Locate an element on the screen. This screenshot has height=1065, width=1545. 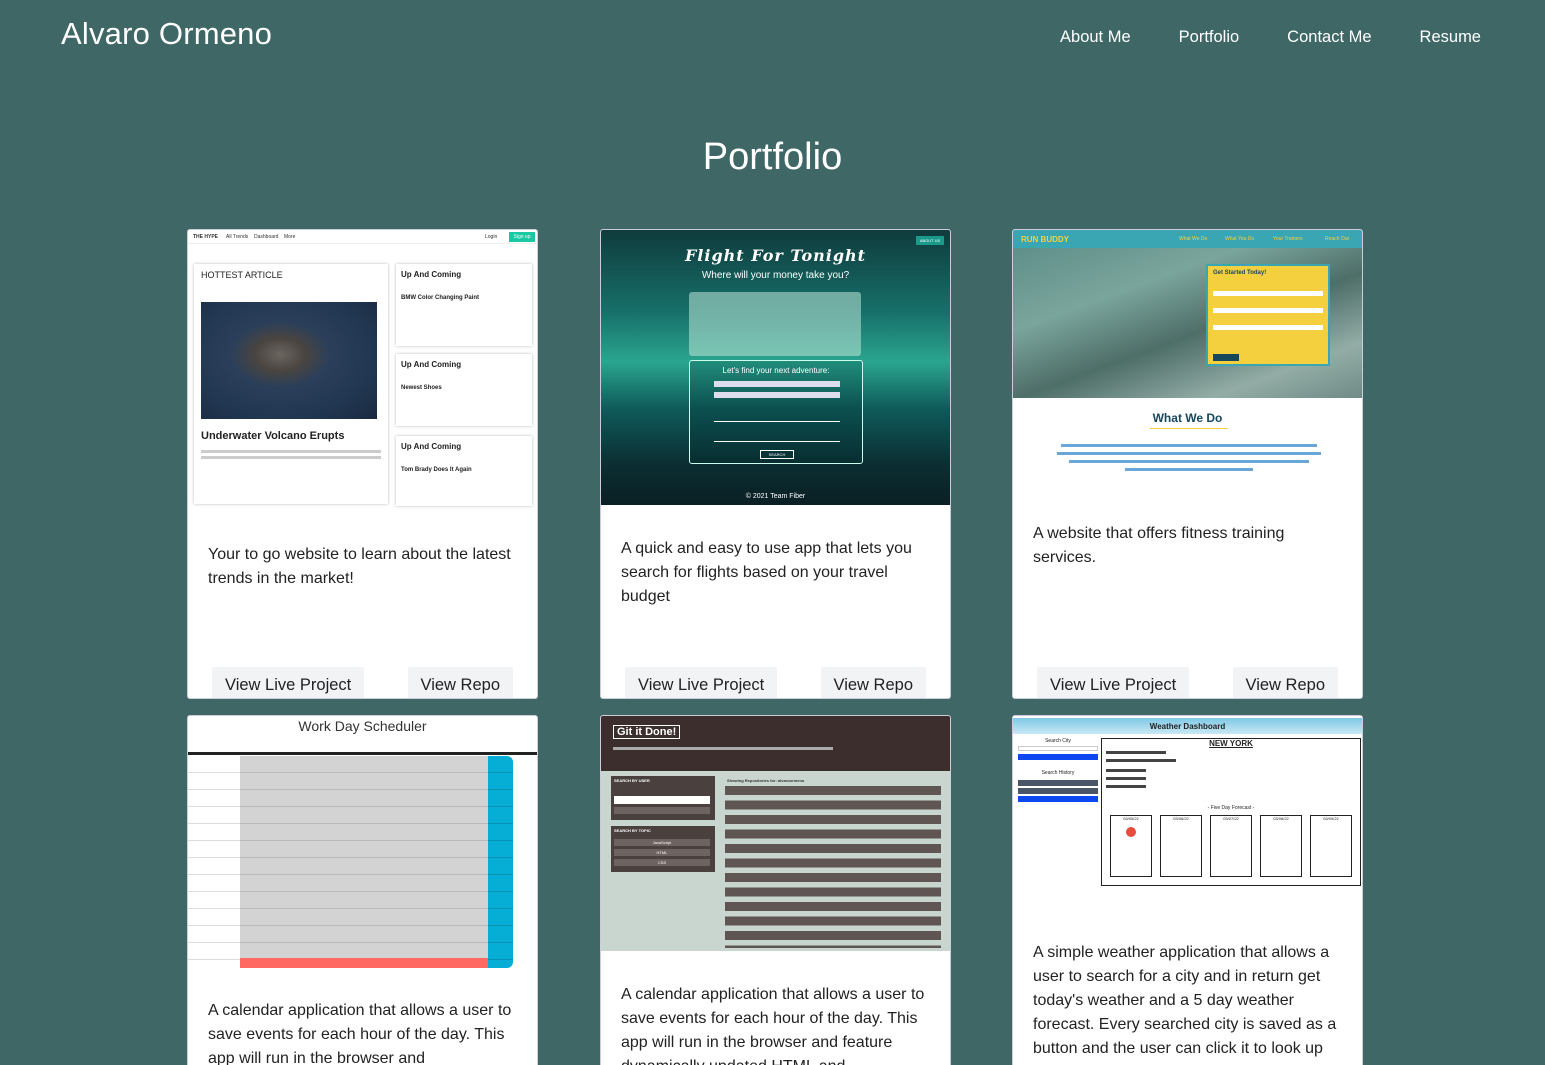
project-screenshot: Work Day Scheduler is located at coordinates (362, 842).